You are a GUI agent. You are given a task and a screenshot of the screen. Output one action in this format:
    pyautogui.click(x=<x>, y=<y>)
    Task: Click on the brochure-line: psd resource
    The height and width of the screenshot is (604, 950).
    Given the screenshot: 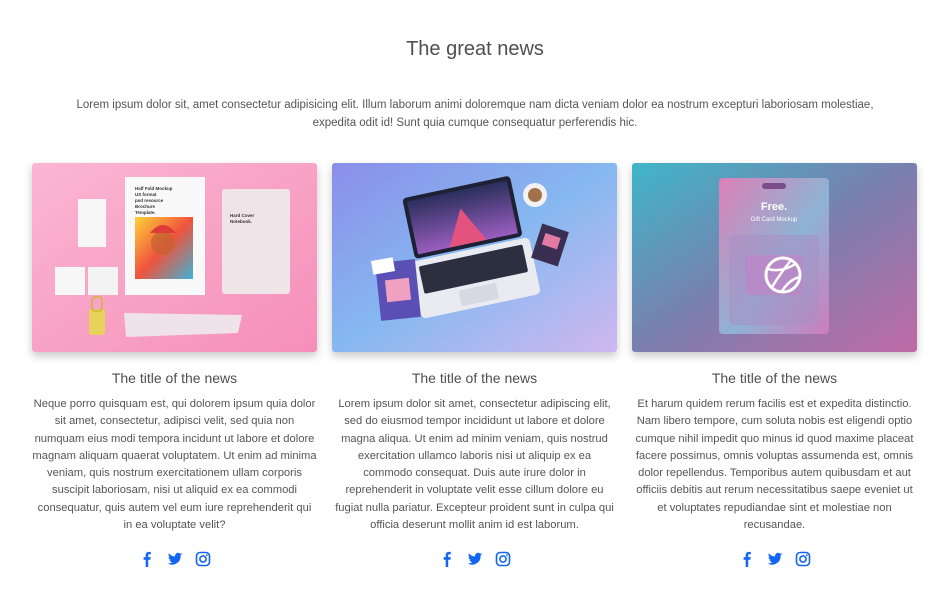 What is the action you would take?
    pyautogui.click(x=149, y=200)
    